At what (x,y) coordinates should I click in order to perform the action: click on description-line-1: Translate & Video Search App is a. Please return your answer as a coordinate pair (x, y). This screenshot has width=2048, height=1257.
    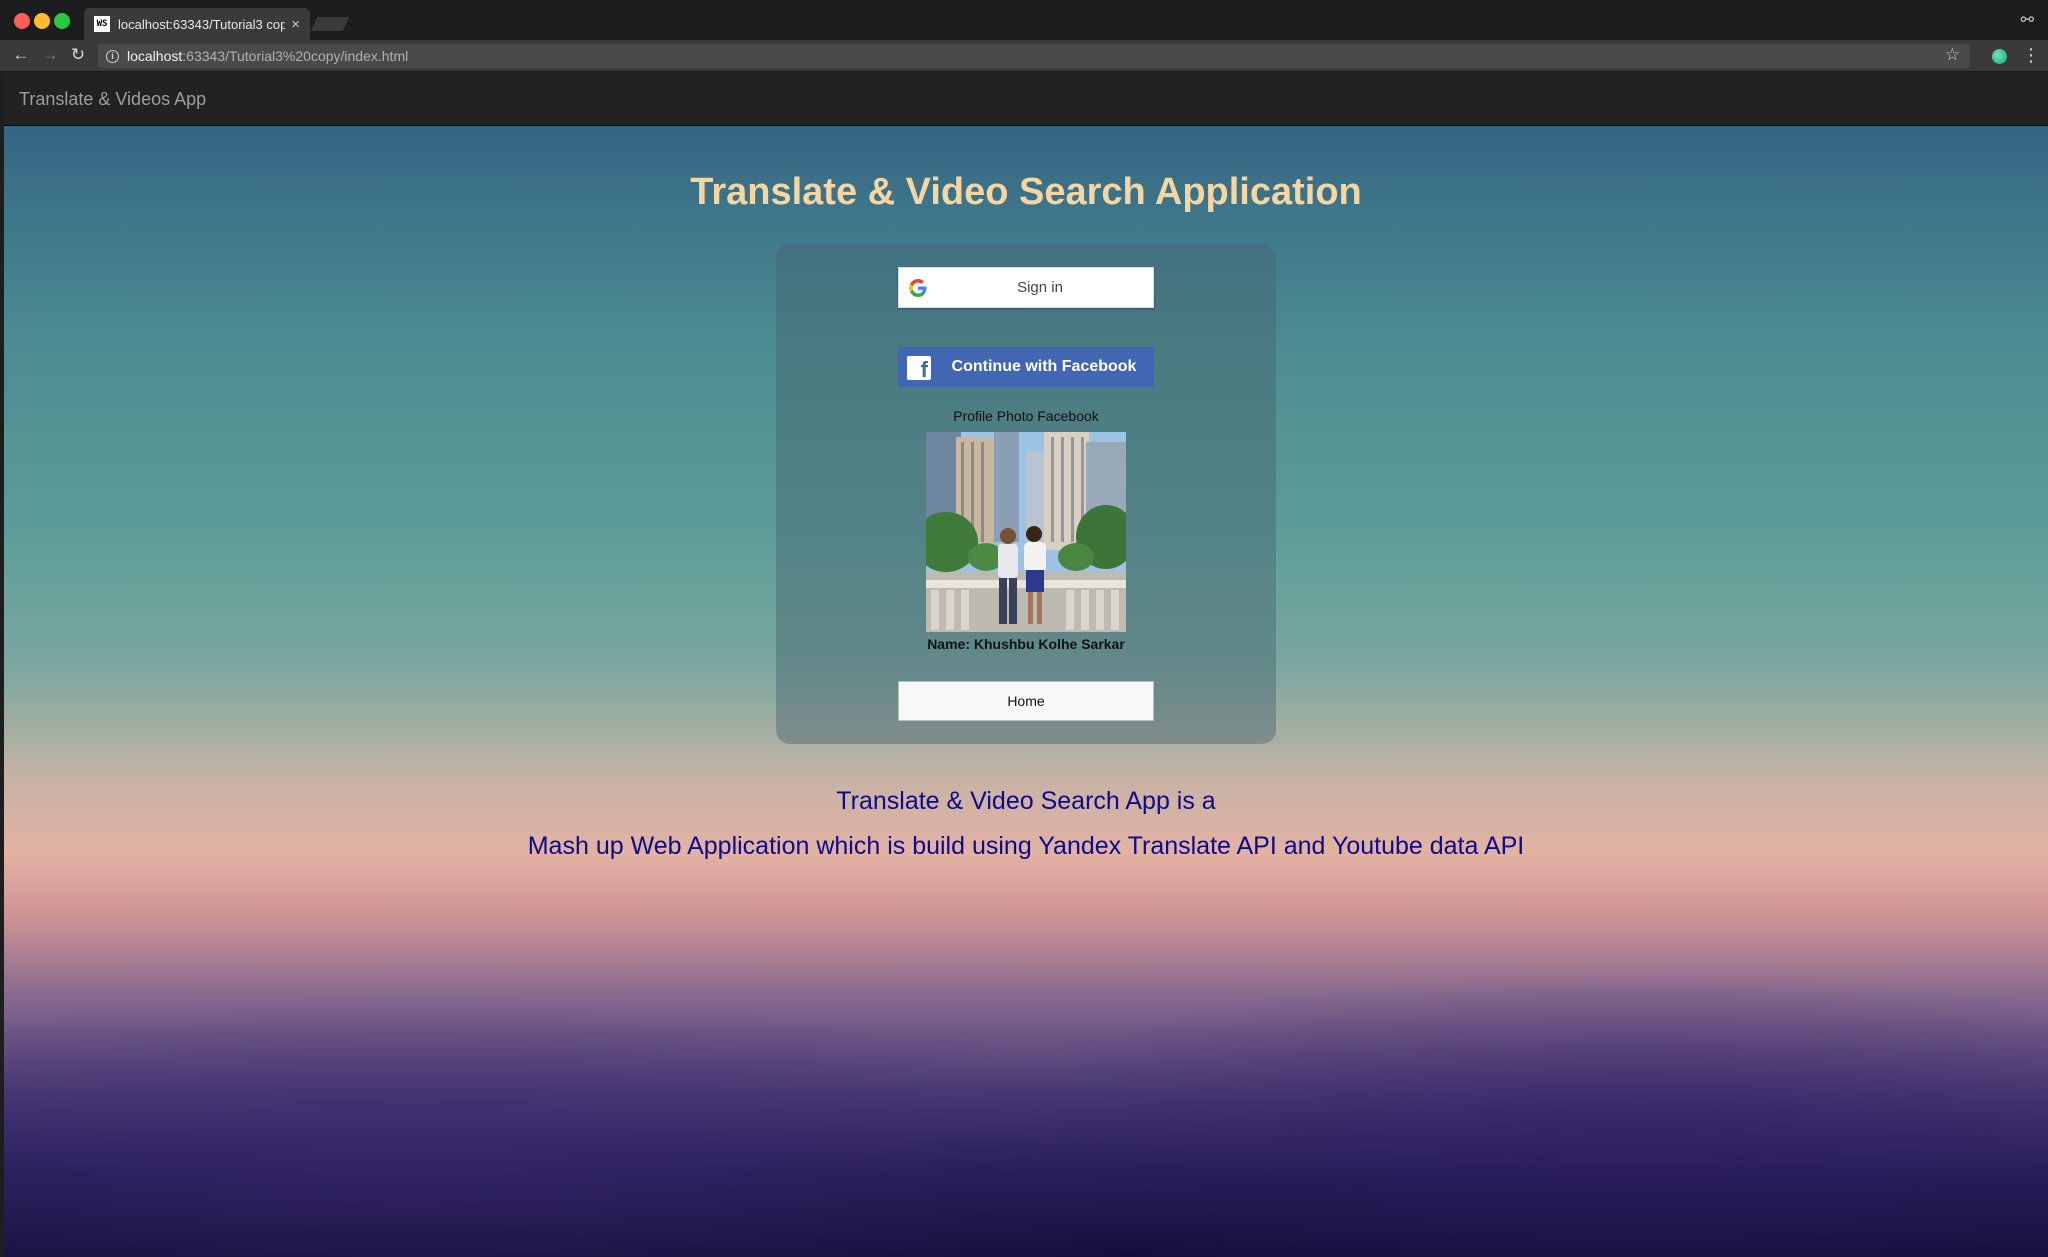
    Looking at the image, I should click on (1026, 801).